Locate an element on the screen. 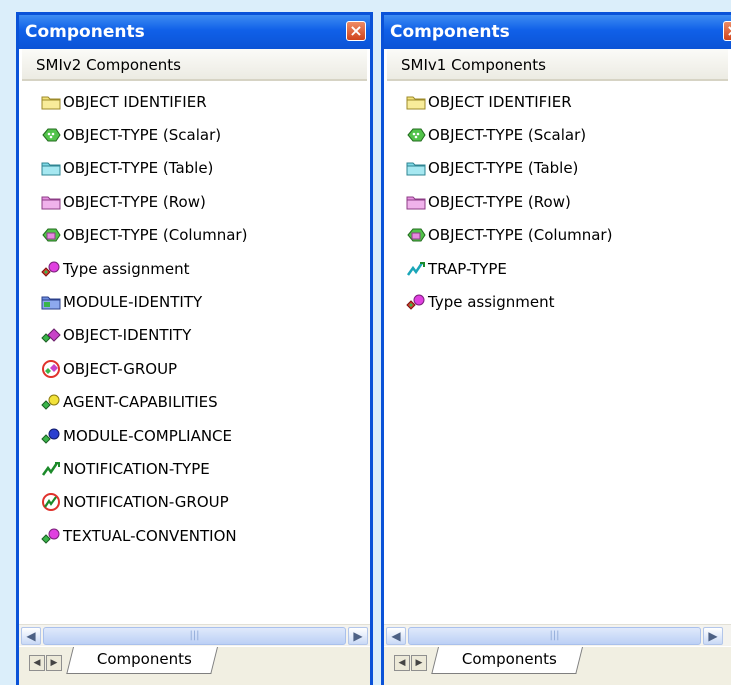 The width and height of the screenshot is (731, 685). module-compliance-icon is located at coordinates (51, 436).